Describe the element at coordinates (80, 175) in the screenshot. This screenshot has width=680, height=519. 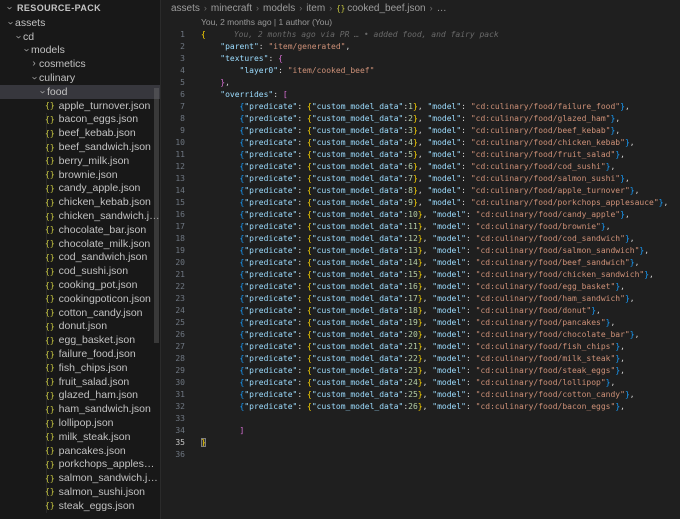
I see `tree-item-brownie: {} brownie.json` at that location.